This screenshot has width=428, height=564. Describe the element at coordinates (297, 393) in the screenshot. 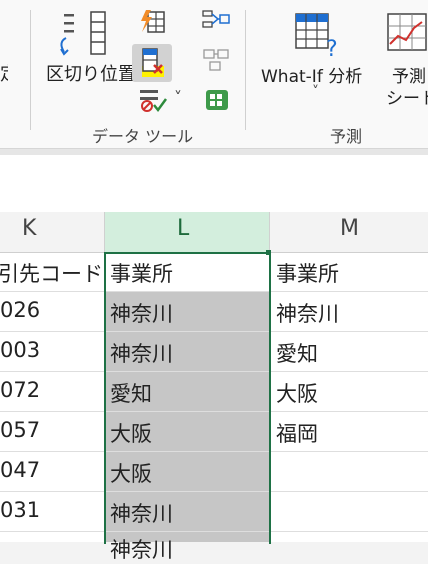

I see `cell-m4: 大阪` at that location.